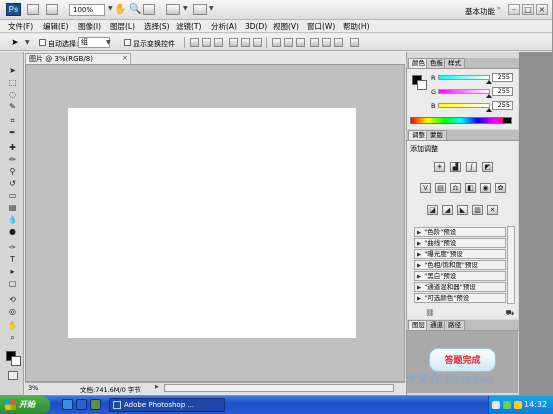 This screenshot has width=553, height=414. Describe the element at coordinates (42, 42) in the screenshot. I see `auto-select-checkbox` at that location.